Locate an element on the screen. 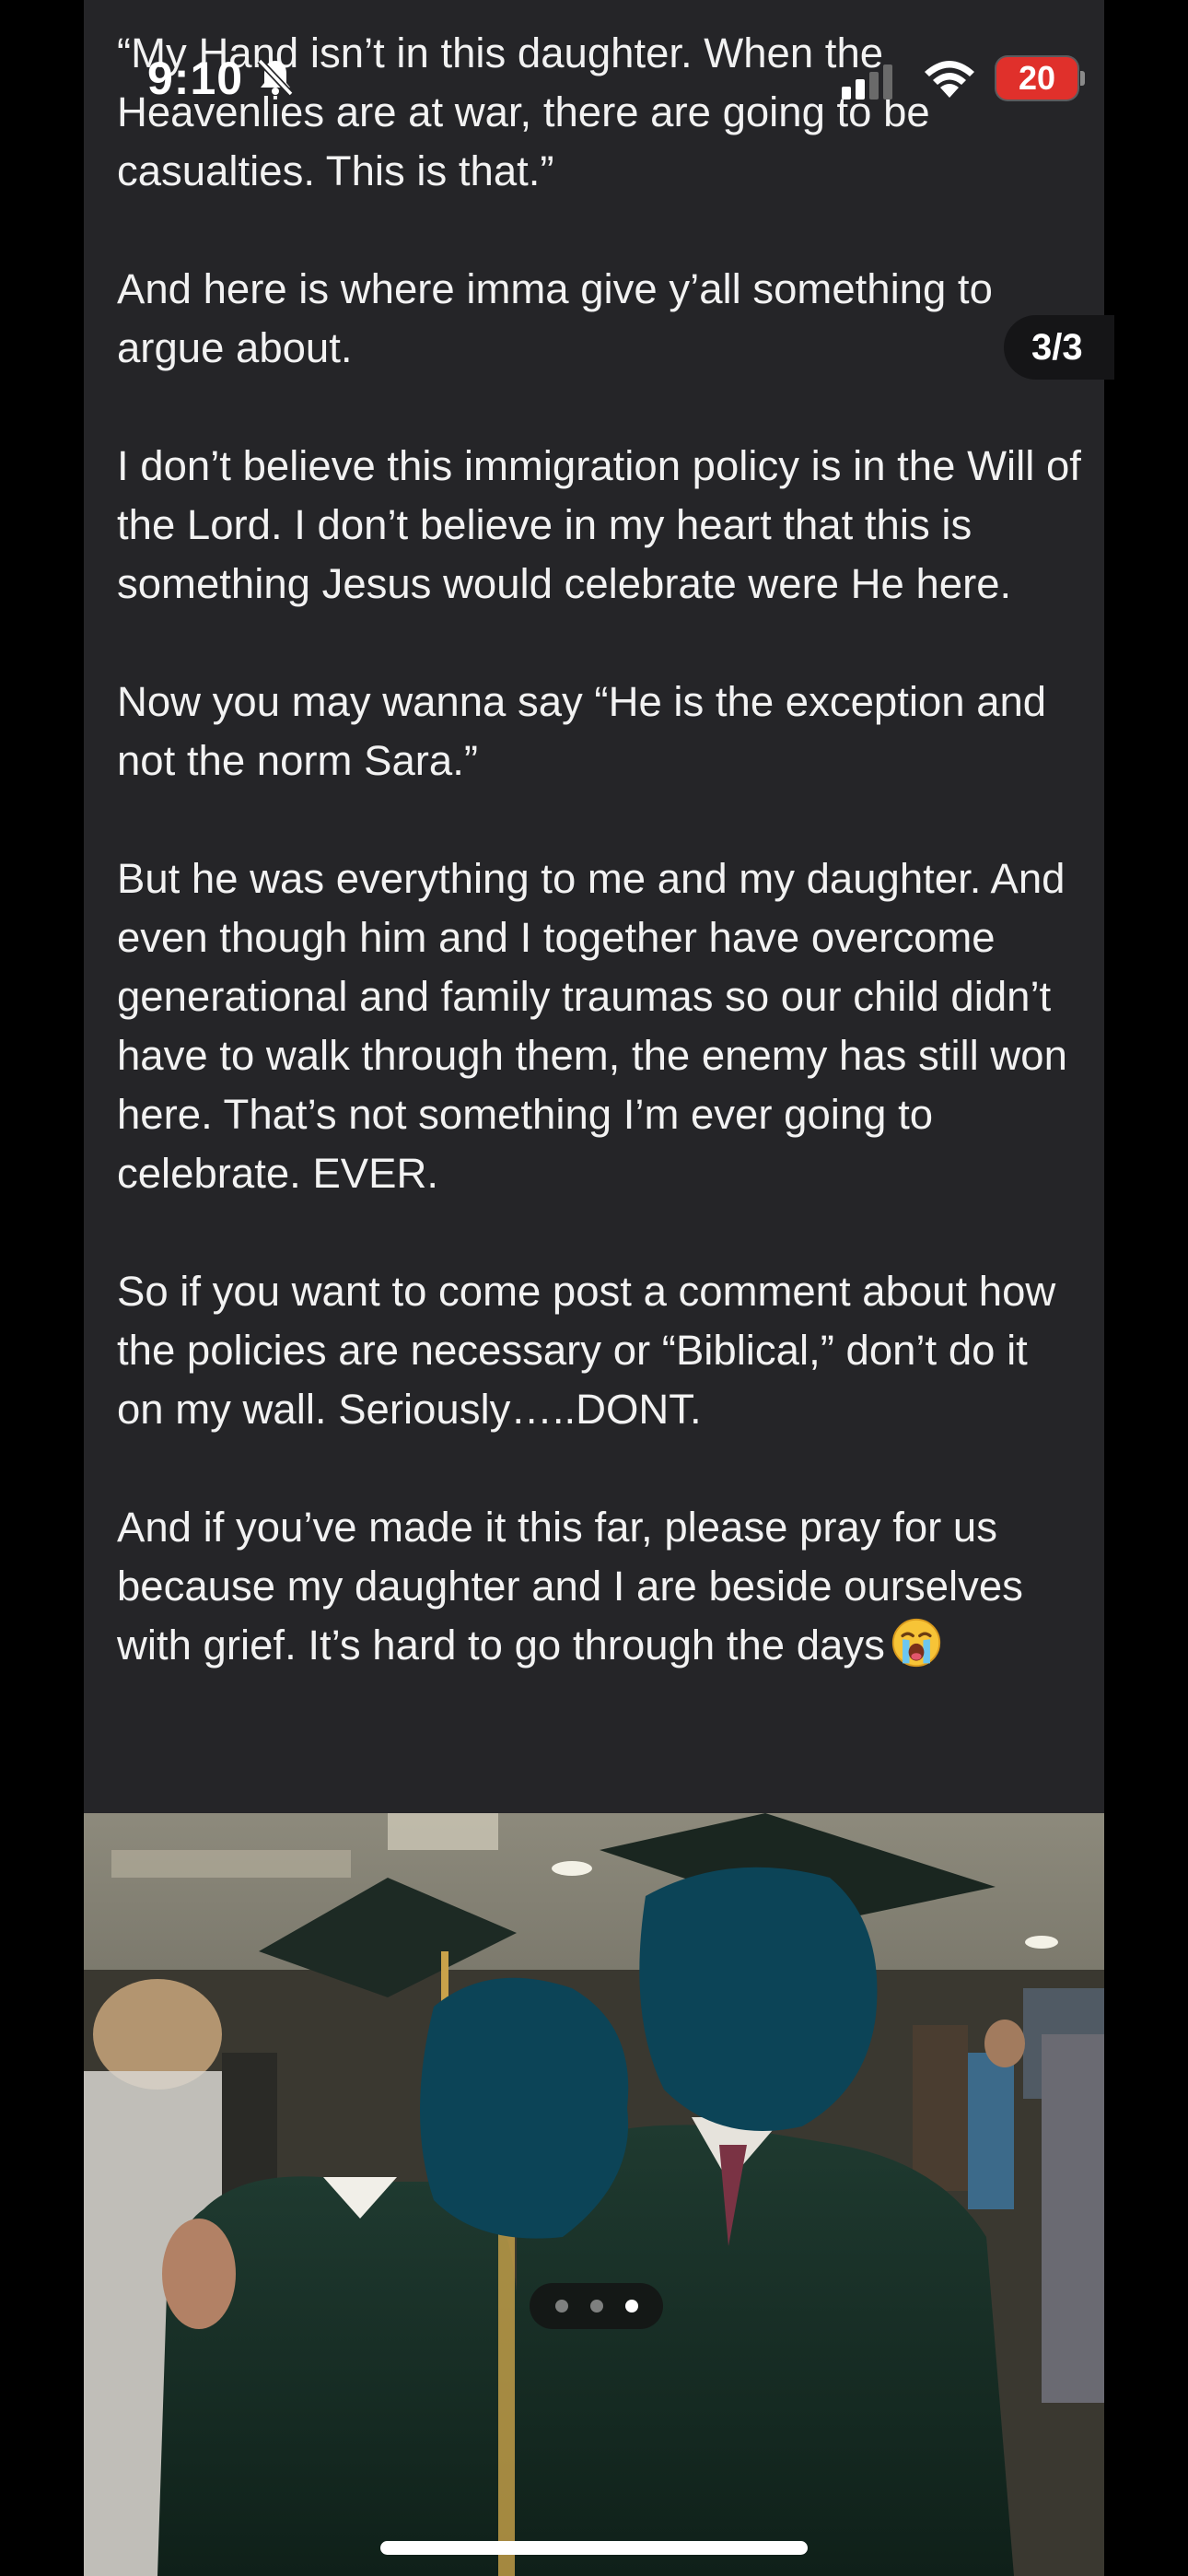 This screenshot has width=1188, height=2576. carousel-dots is located at coordinates (596, 2306).